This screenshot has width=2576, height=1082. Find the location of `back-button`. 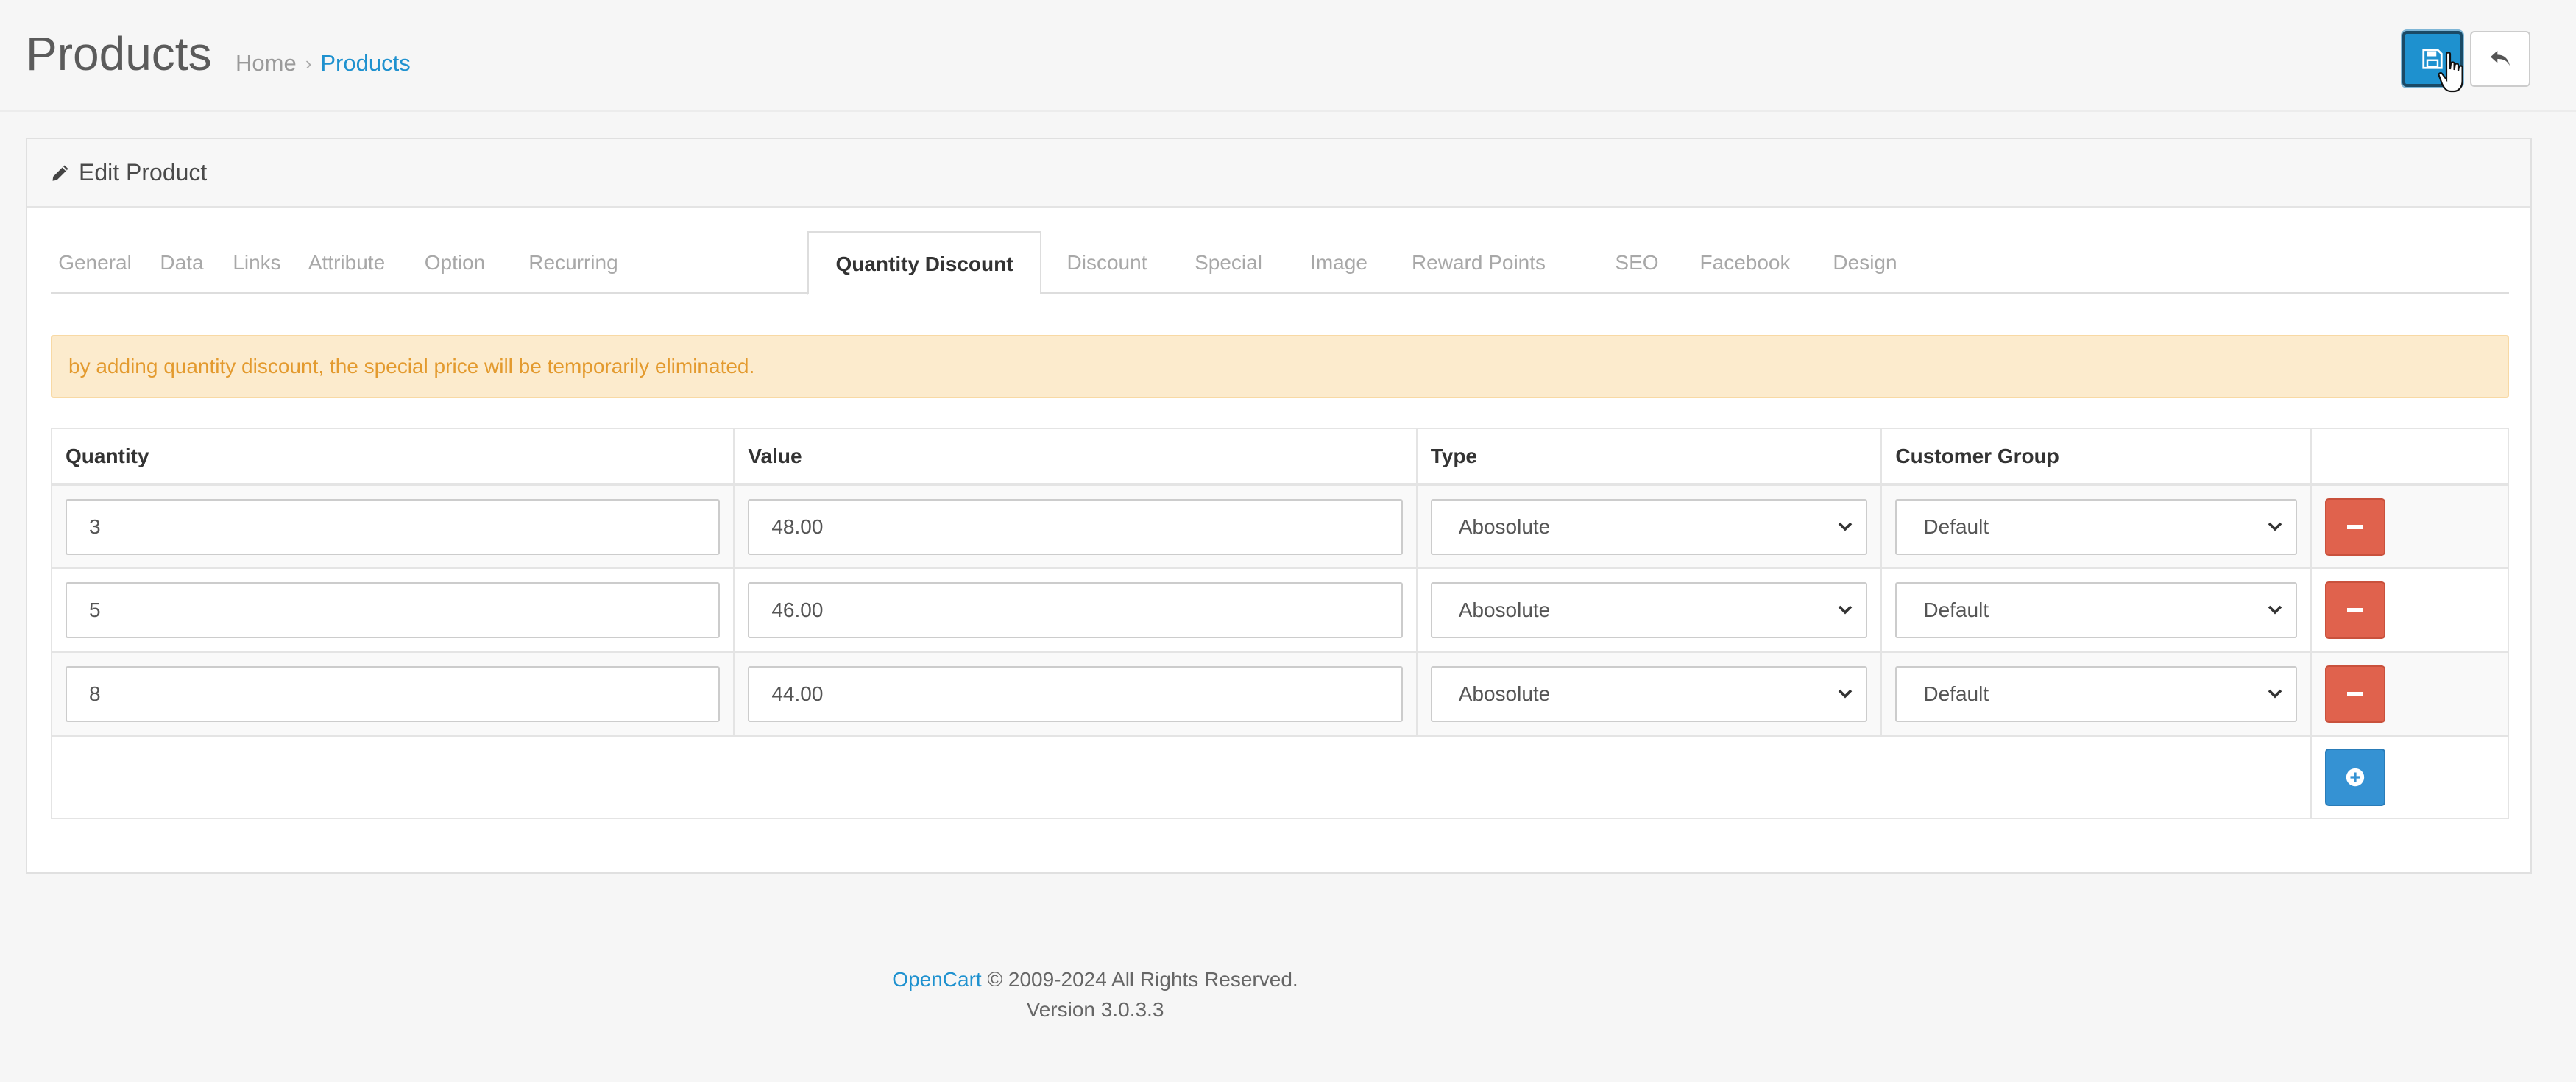

back-button is located at coordinates (2500, 59).